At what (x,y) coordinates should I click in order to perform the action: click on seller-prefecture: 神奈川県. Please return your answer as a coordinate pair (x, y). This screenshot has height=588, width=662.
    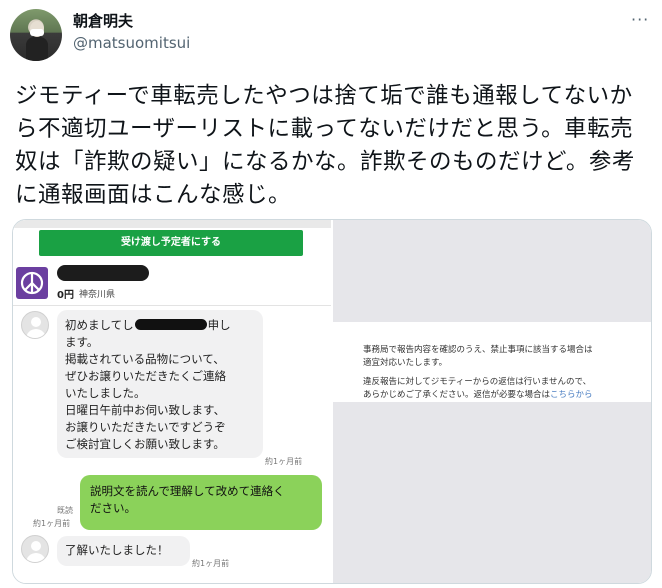
    Looking at the image, I should click on (97, 295).